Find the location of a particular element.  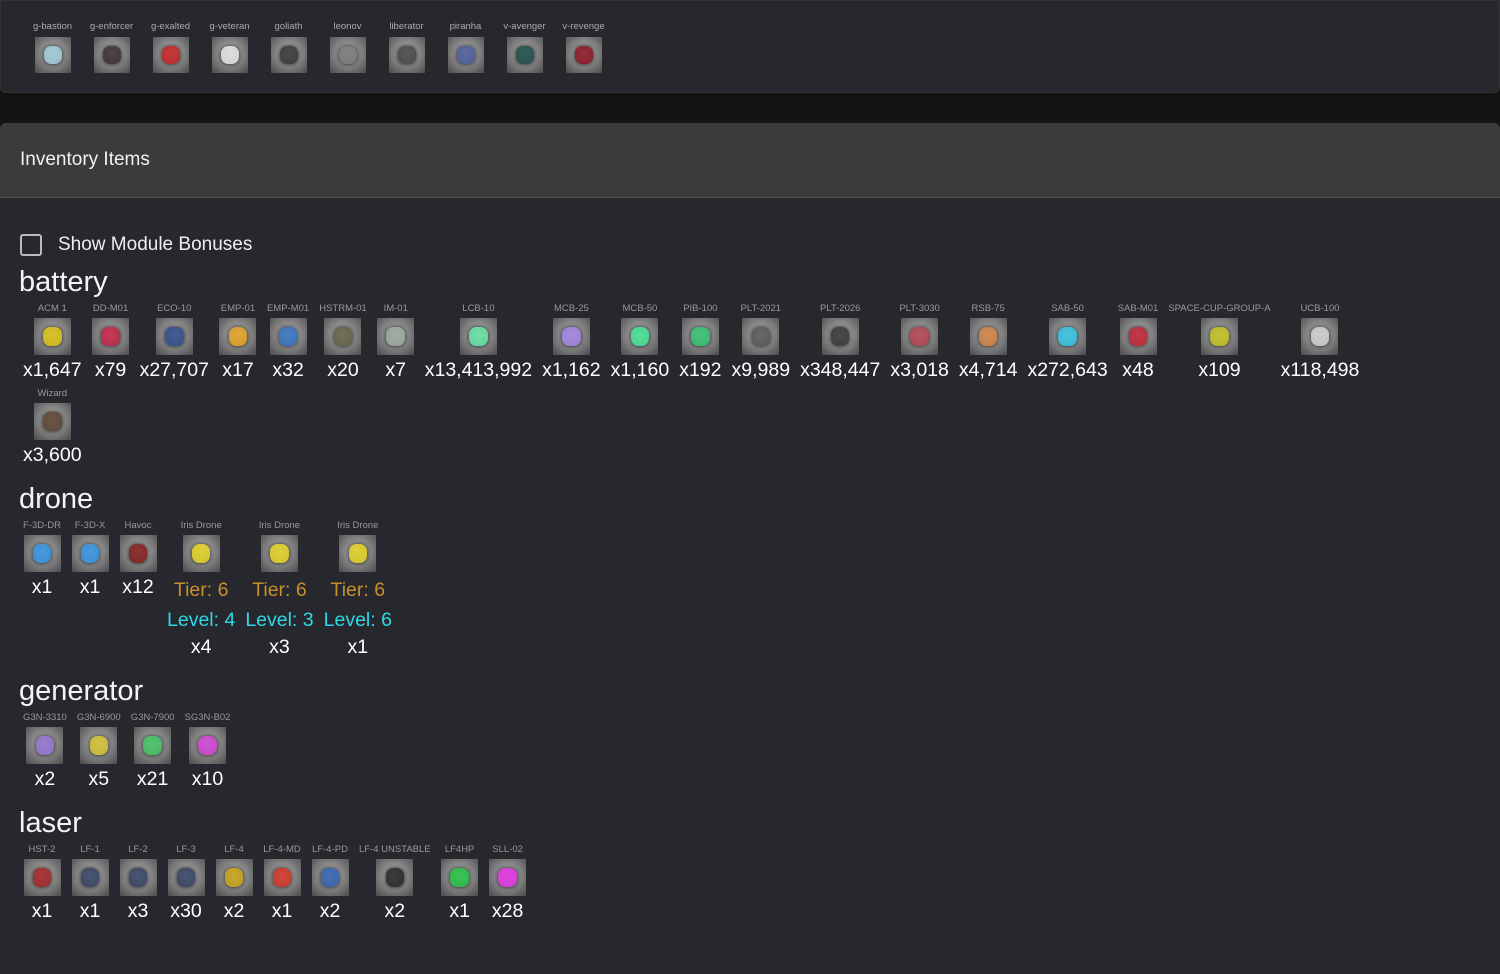

inventory-item: SAB-50 x272,643 is located at coordinates (1067, 342).